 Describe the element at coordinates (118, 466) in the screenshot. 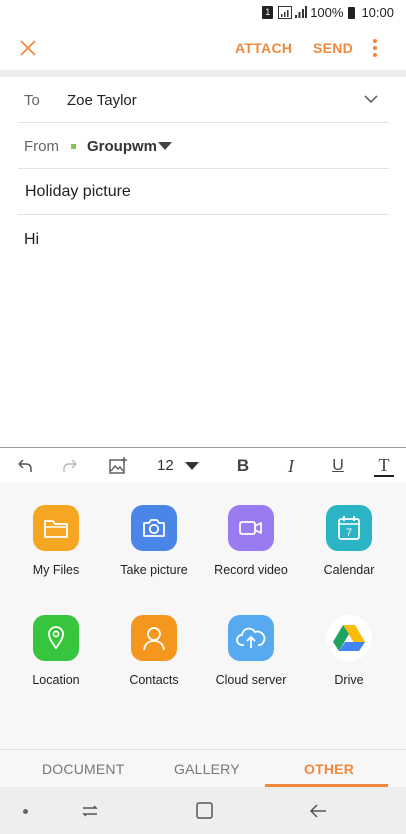

I see `insert-image-icon` at that location.